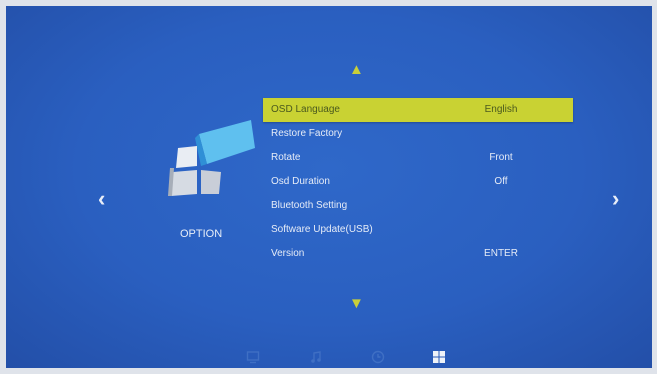 This screenshot has width=657, height=374. Describe the element at coordinates (329, 356) in the screenshot. I see `category-bar` at that location.